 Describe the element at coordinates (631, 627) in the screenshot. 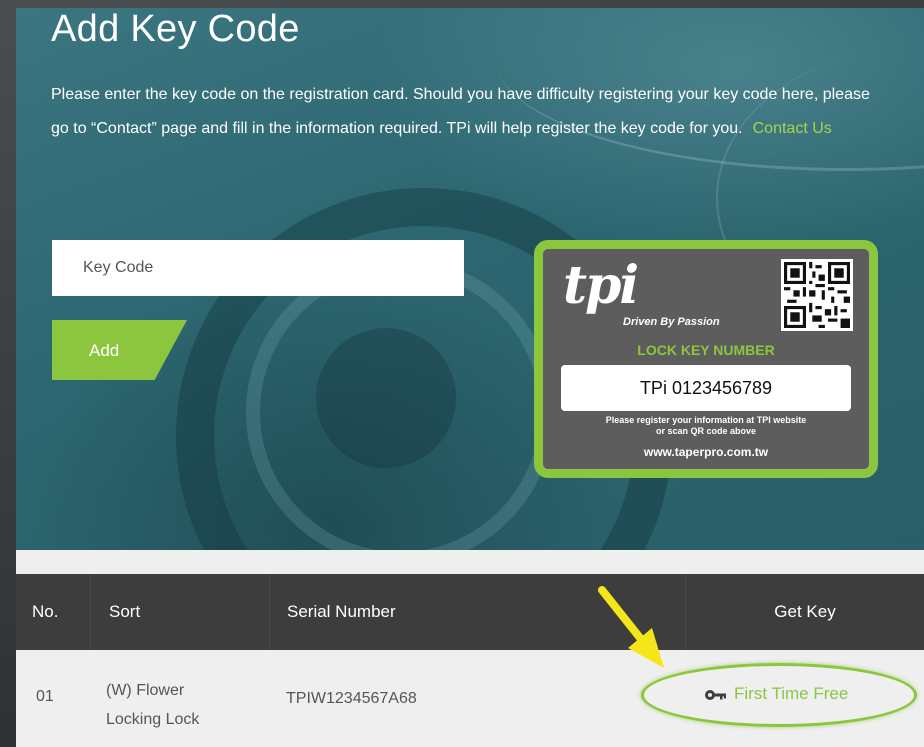

I see `yellow-arrow-annotation` at that location.